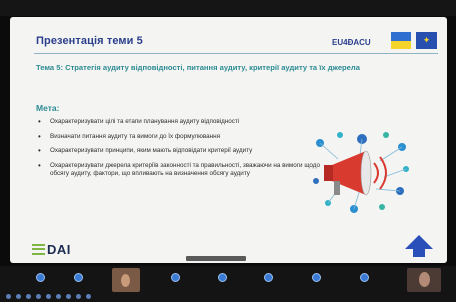  Describe the element at coordinates (38, 249) in the screenshot. I see `dai-logo-icon` at that location.